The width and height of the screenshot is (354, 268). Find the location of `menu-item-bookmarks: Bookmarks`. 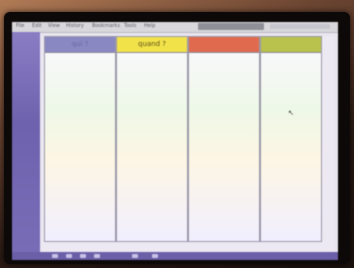

menu-item-bookmarks: Bookmarks is located at coordinates (106, 26).